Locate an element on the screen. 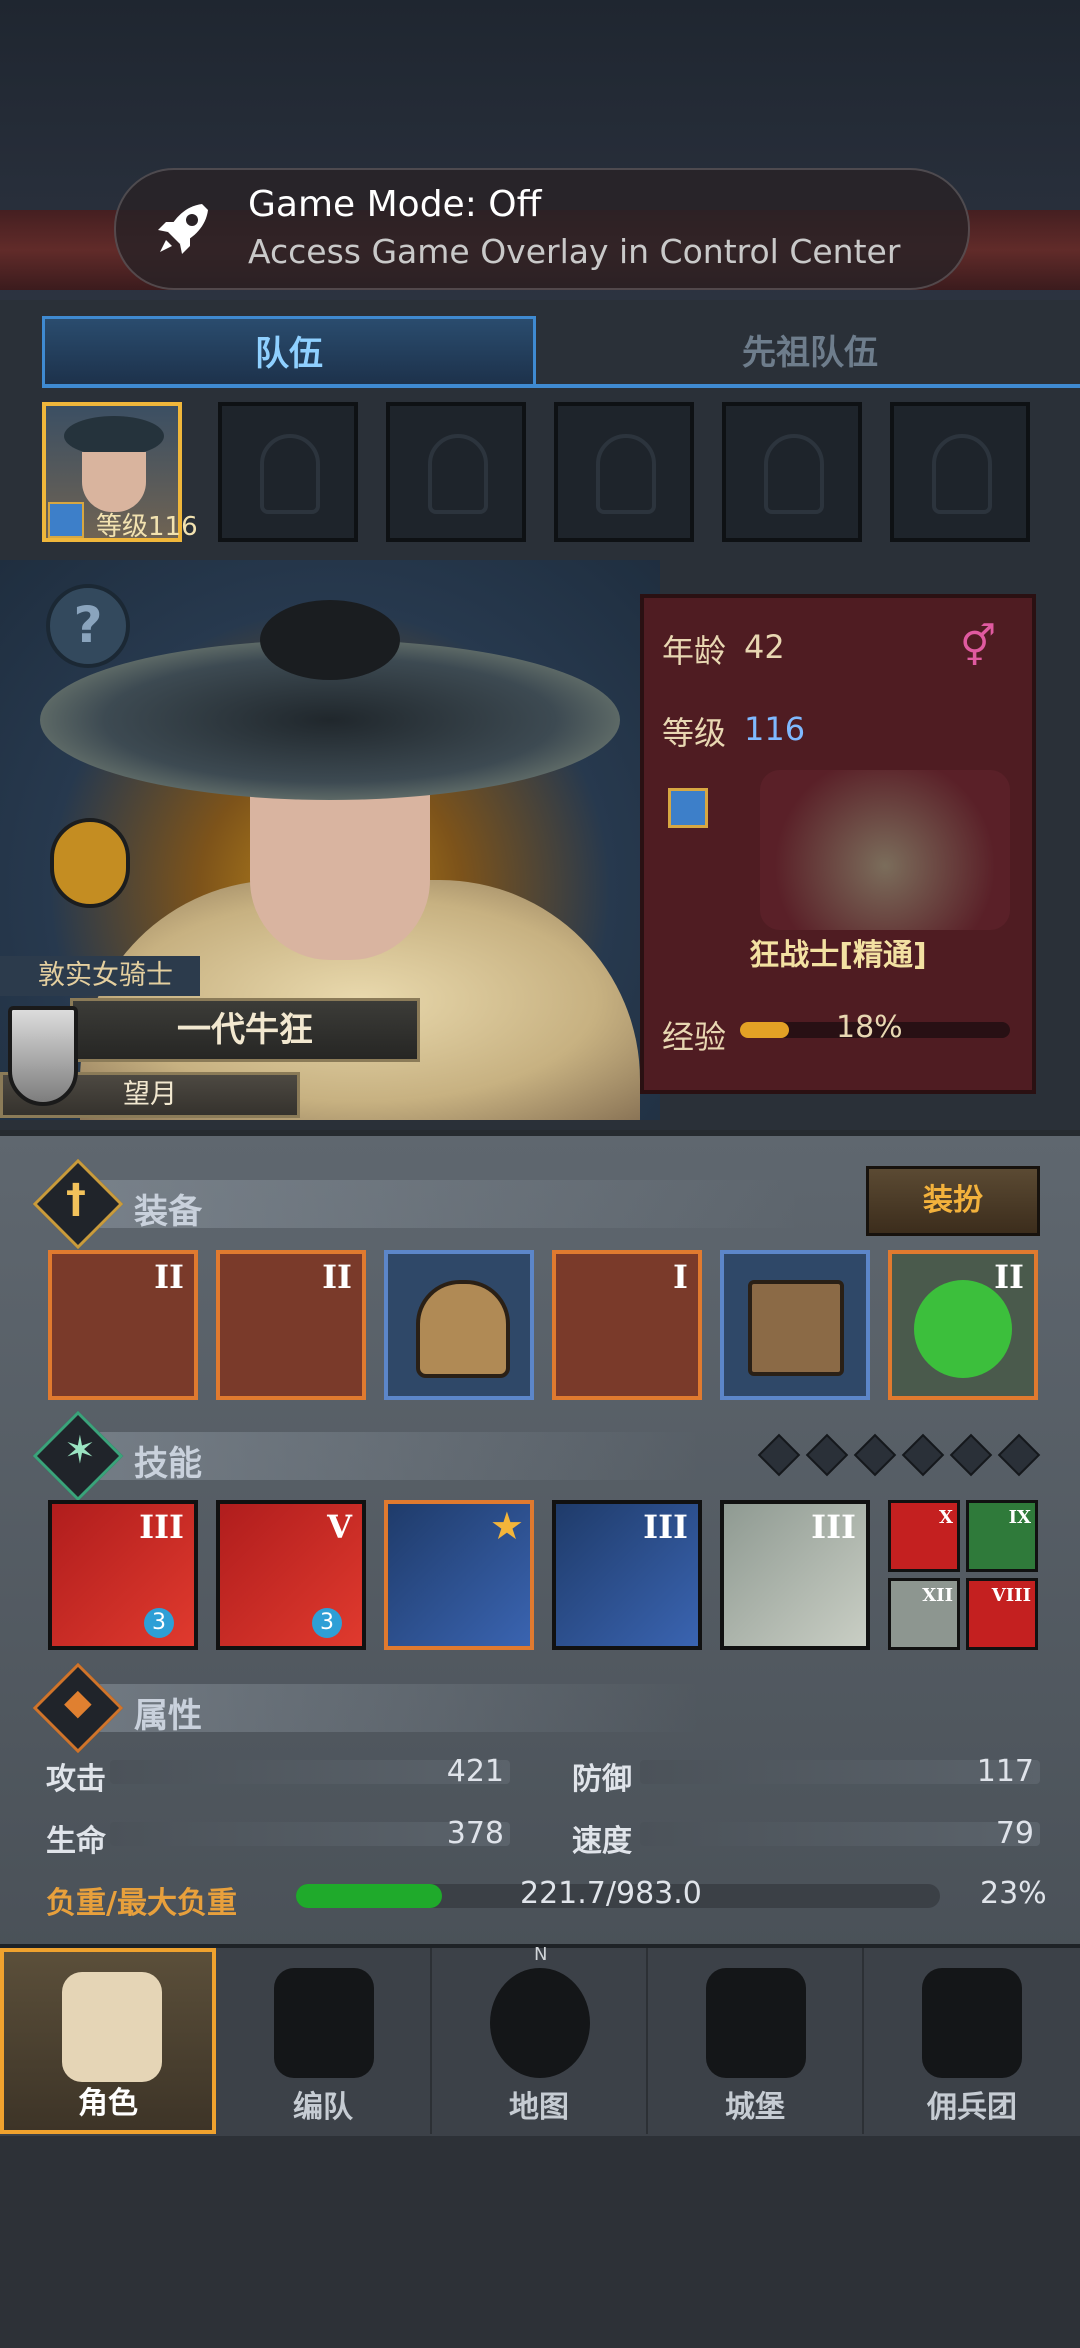 Image resolution: width=1080 pixels, height=2348 pixels. equipment-slot-helmet is located at coordinates (459, 1325).